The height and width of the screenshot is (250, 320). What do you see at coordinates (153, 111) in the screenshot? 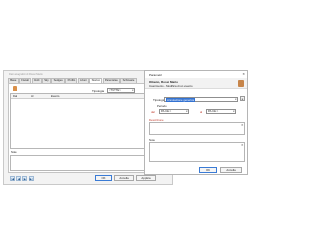
I see `dal-label: dal` at bounding box center [153, 111].